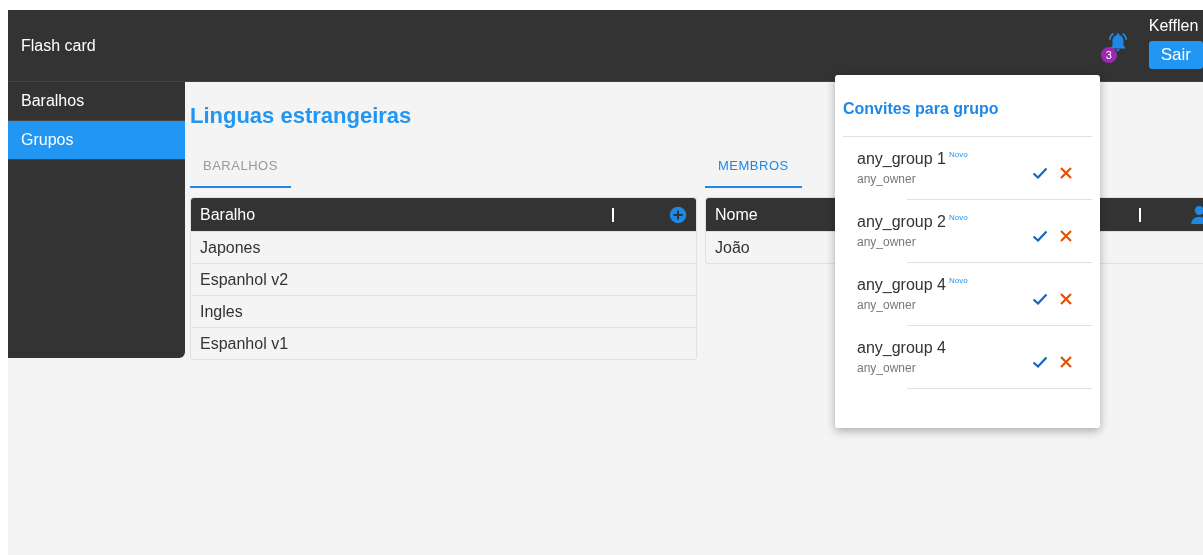 The image size is (1203, 555). I want to click on table-cell: Espanhol v1, so click(443, 343).